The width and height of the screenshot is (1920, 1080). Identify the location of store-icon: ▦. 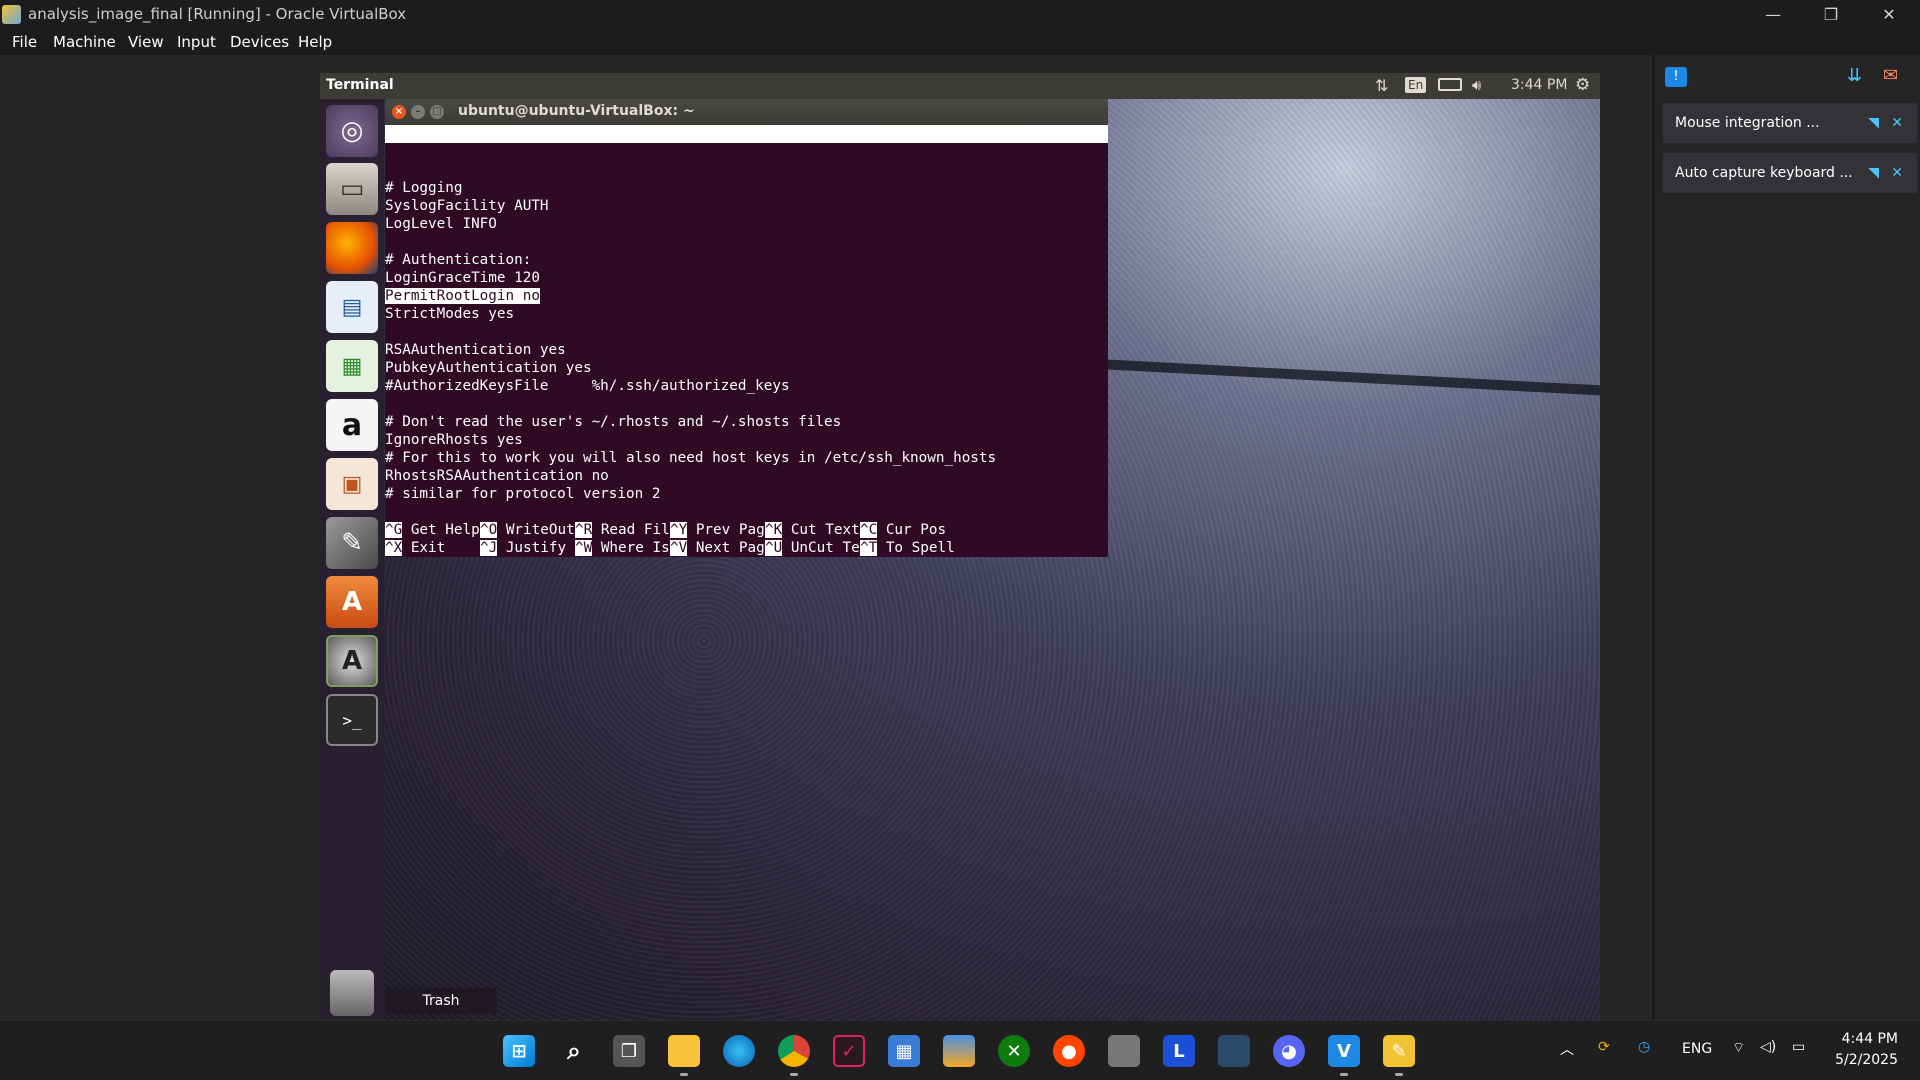
(904, 1051).